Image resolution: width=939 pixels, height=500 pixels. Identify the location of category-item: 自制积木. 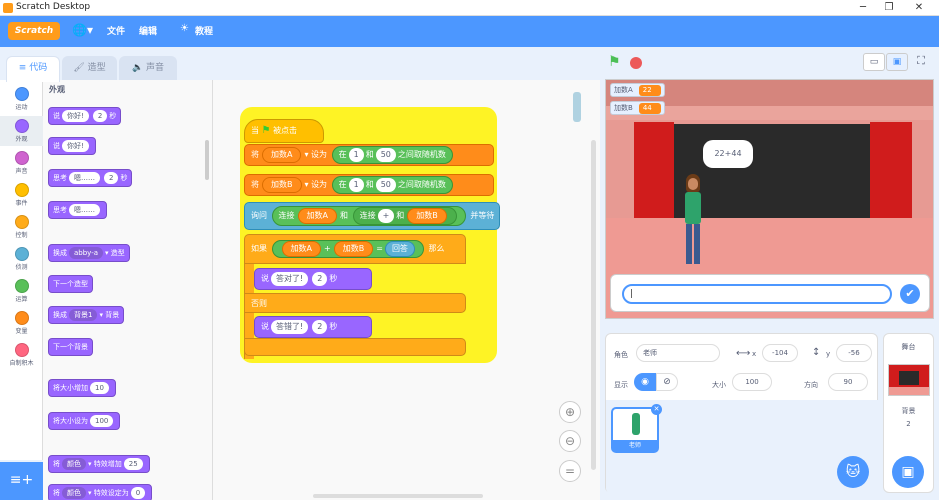
(21, 355).